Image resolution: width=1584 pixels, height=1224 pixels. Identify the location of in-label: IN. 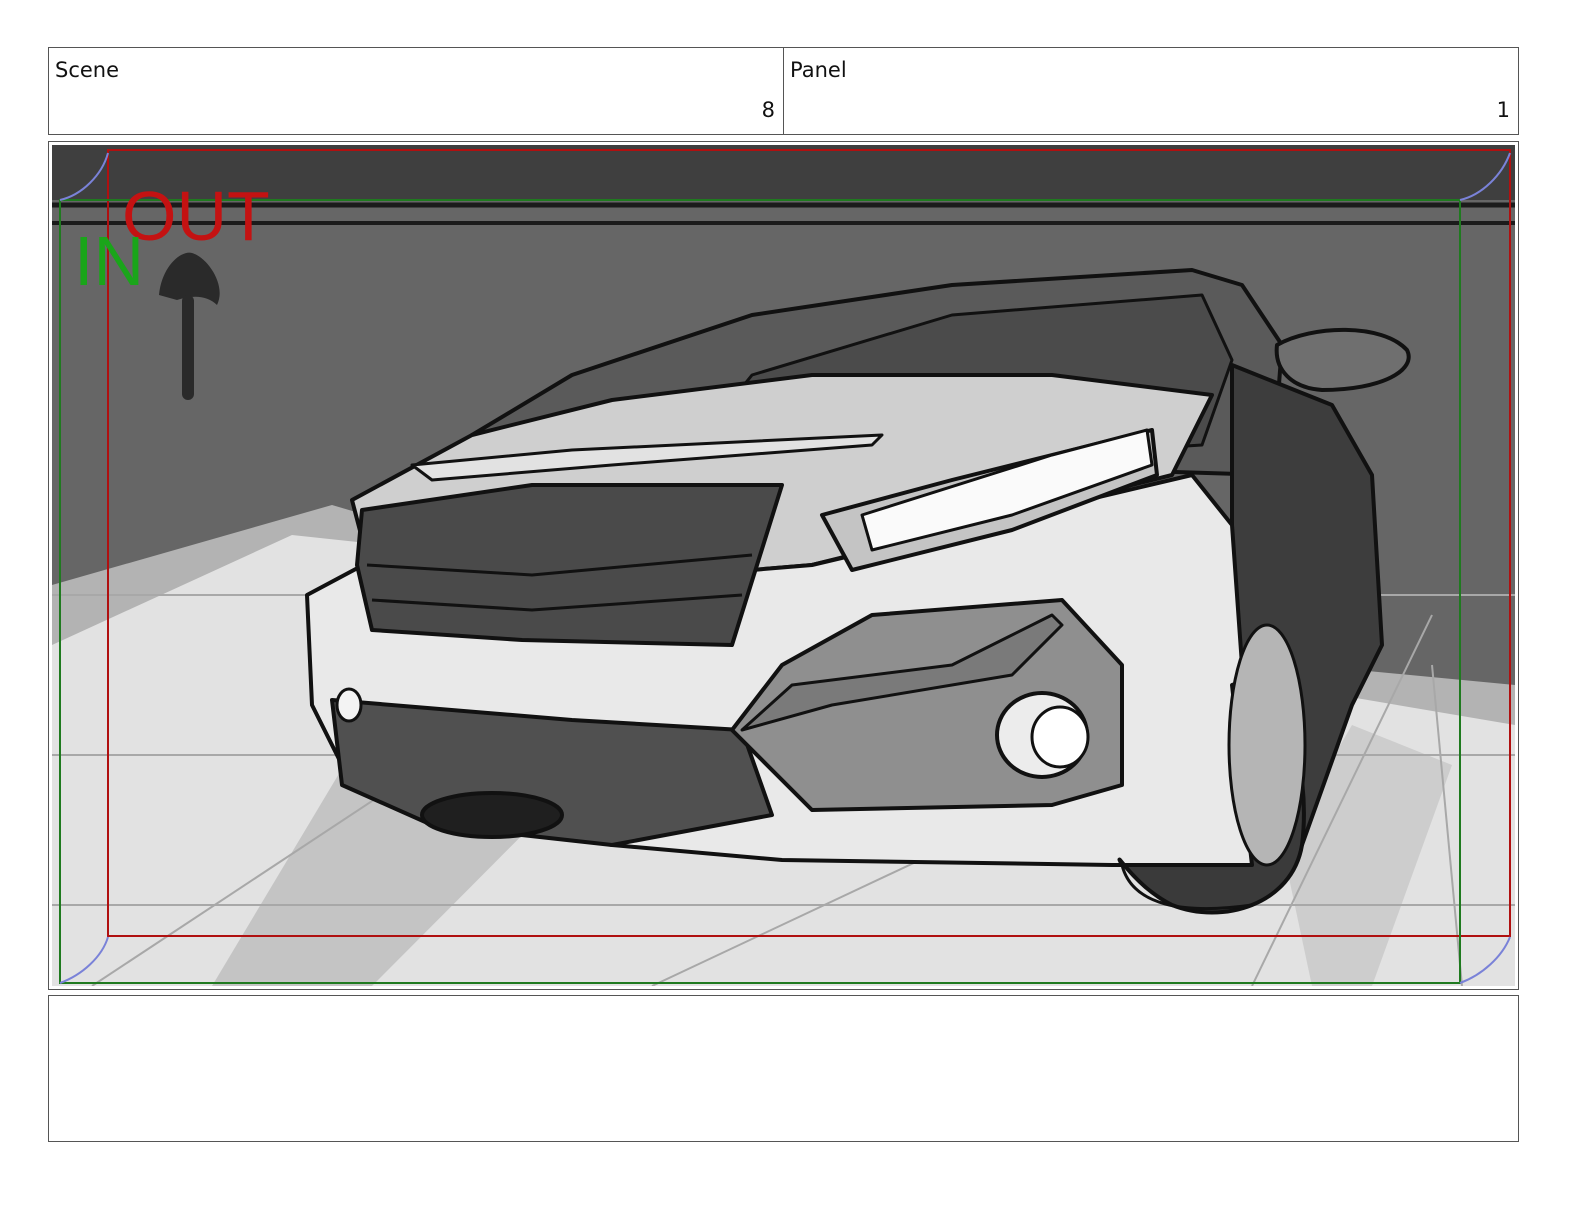
(109, 261).